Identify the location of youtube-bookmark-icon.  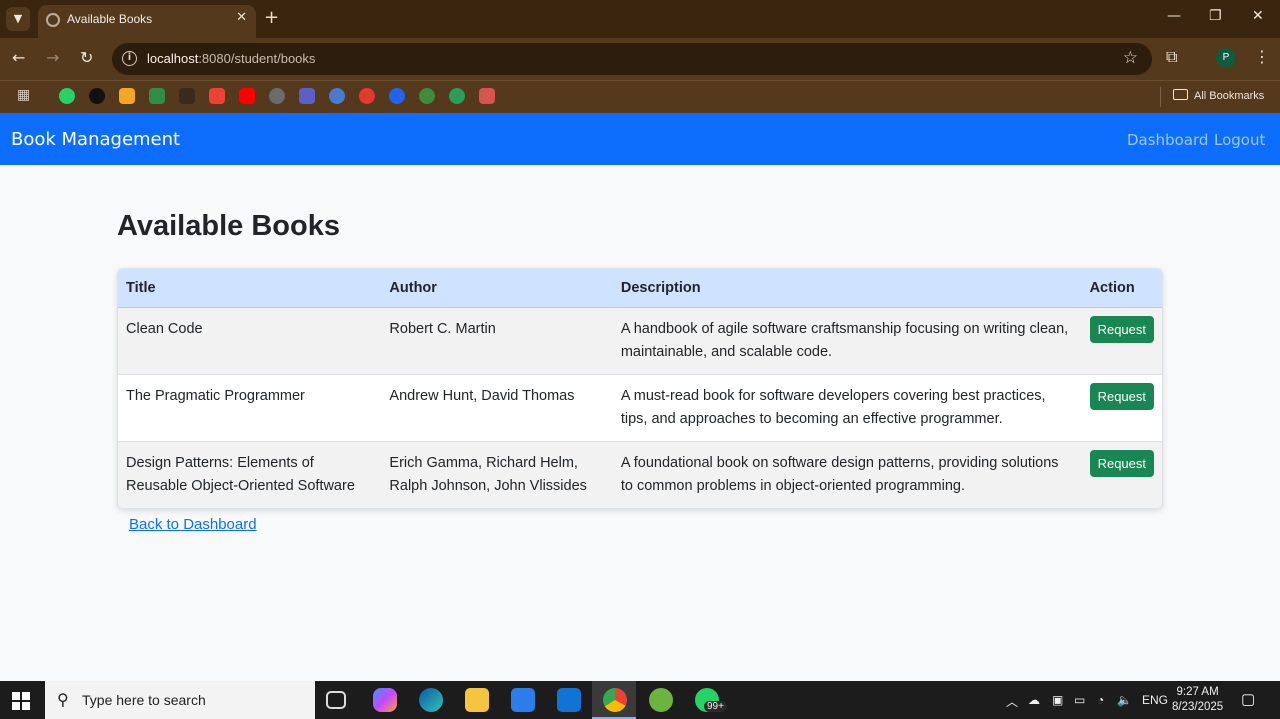
(247, 96).